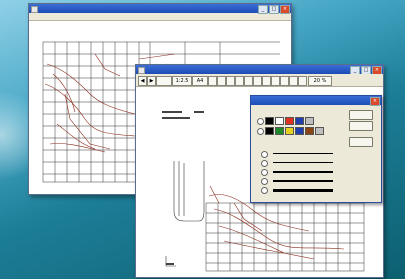  Describe the element at coordinates (200, 81) in the screenshot. I see `paper-size-field: A4` at that location.